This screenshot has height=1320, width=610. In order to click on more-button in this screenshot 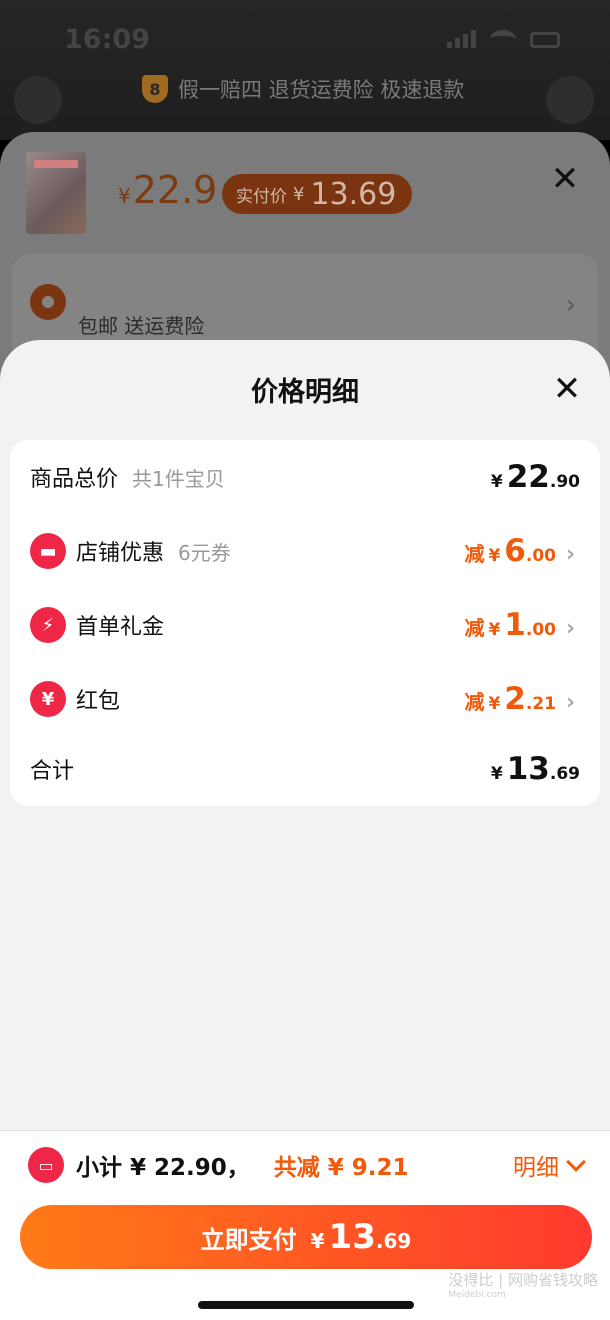, I will do `click(570, 100)`.